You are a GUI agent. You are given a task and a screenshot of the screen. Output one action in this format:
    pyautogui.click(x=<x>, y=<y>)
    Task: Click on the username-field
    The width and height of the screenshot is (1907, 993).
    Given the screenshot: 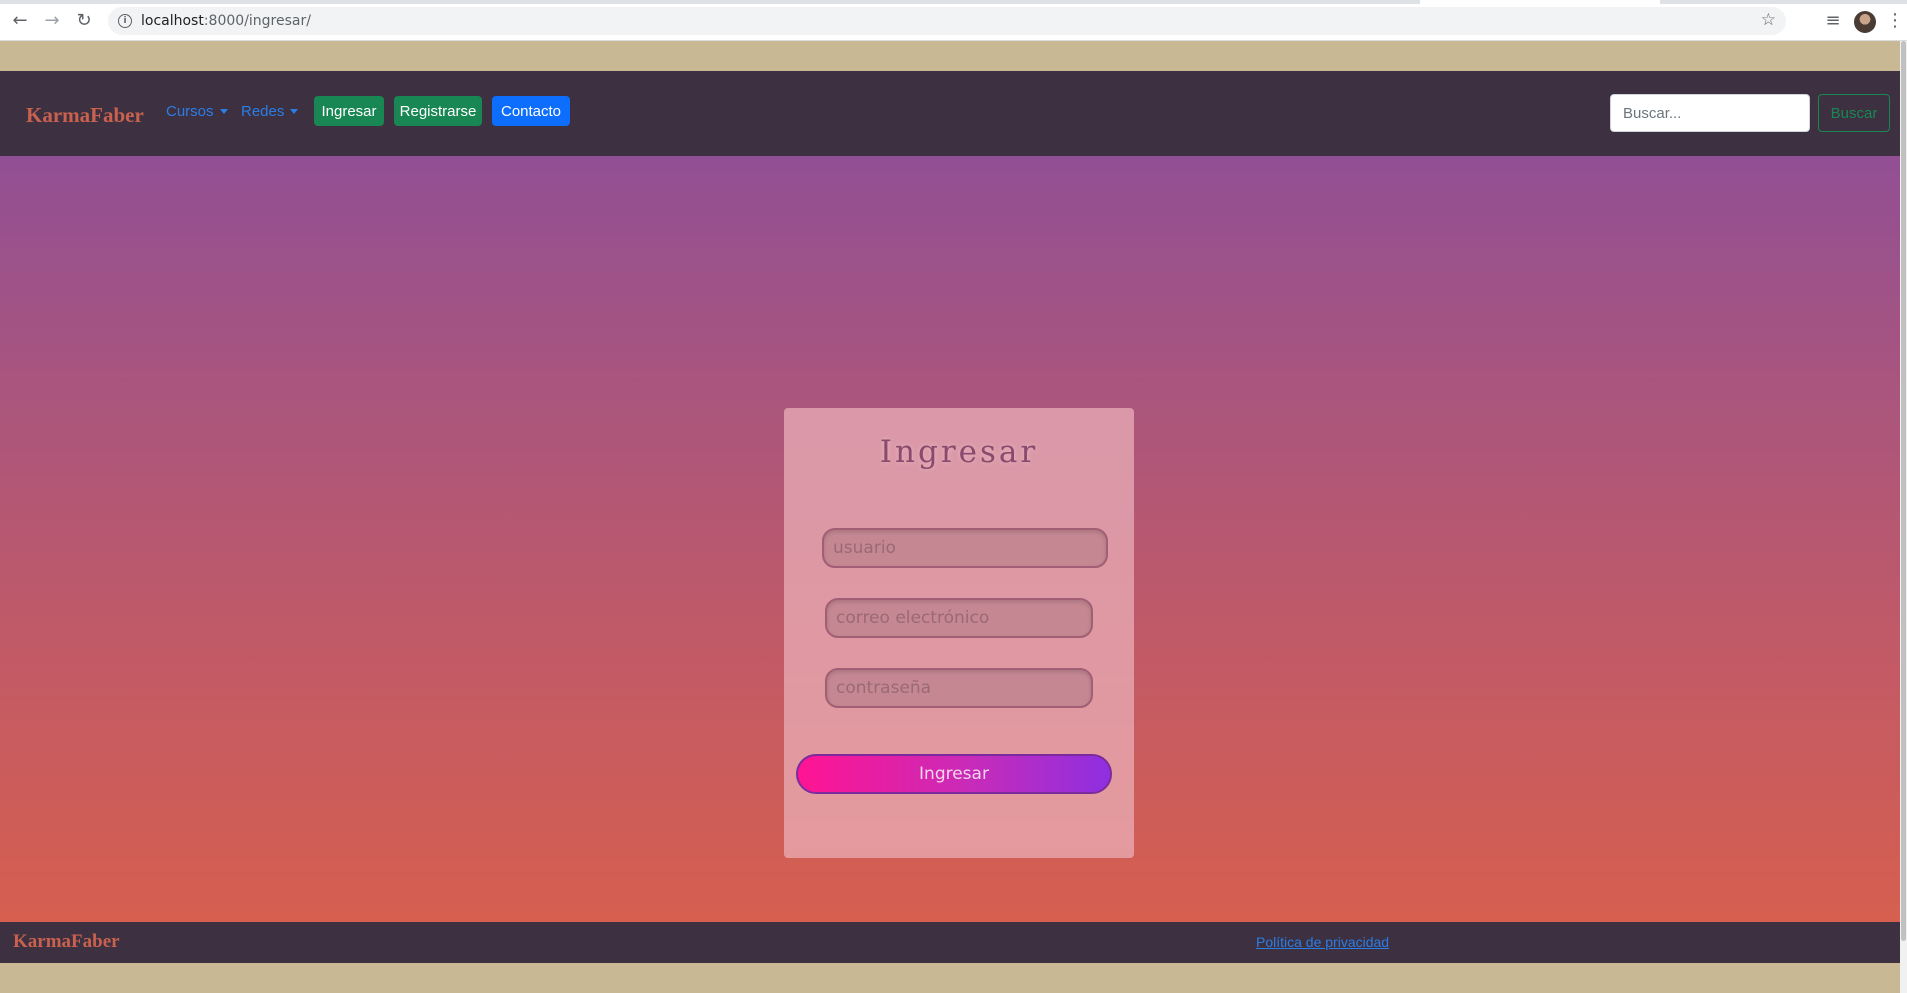 What is the action you would take?
    pyautogui.click(x=965, y=548)
    